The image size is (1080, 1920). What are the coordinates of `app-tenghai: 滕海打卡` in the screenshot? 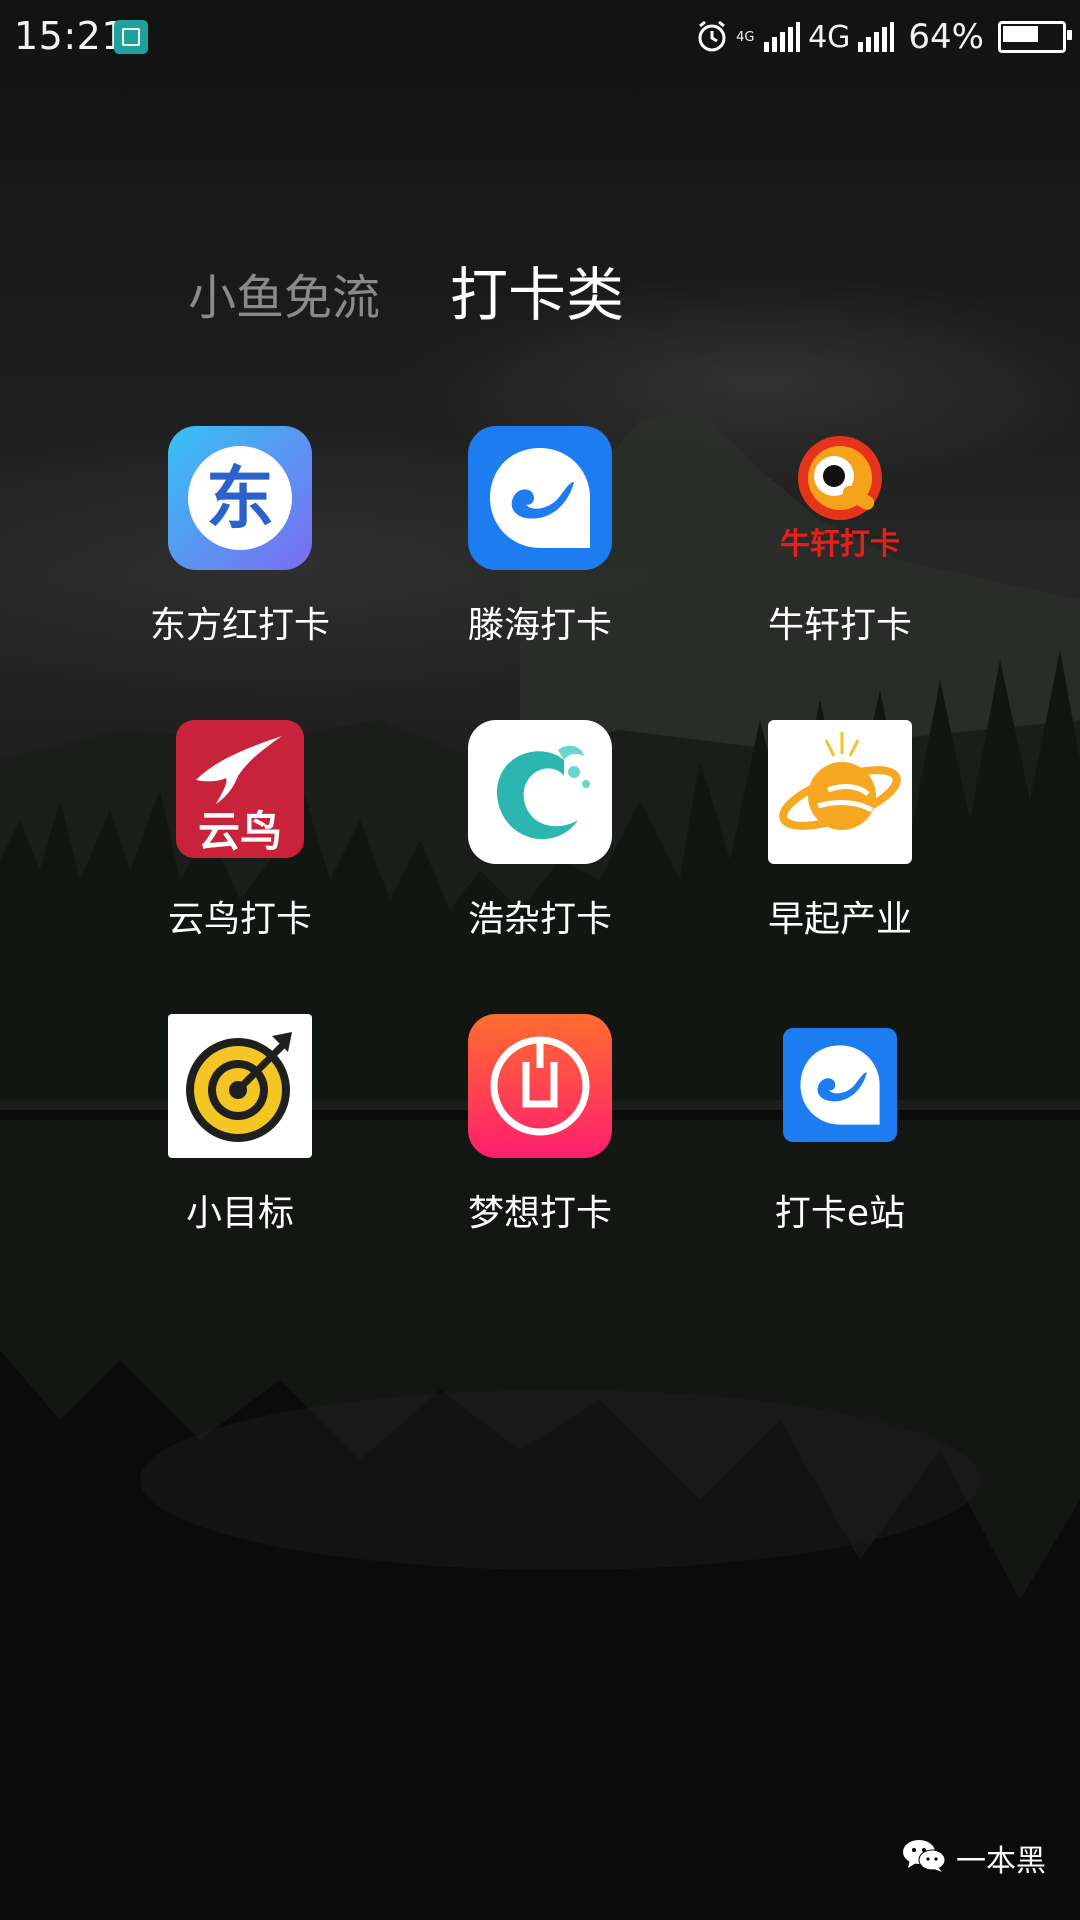 It's located at (540, 541).